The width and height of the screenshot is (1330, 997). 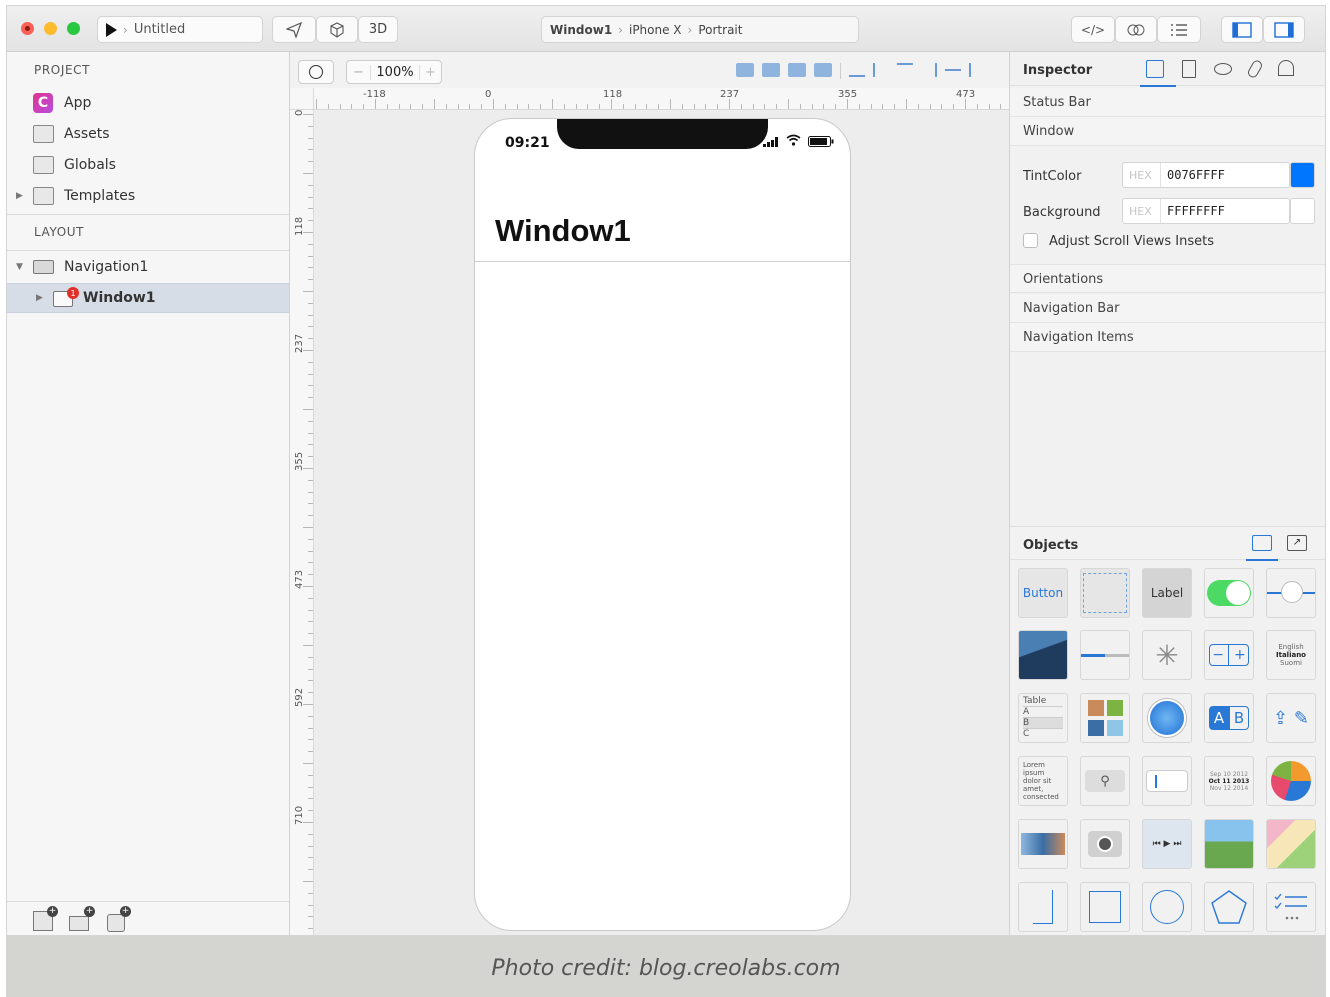 What do you see at coordinates (1189, 69) in the screenshot?
I see `document-inspector-icon` at bounding box center [1189, 69].